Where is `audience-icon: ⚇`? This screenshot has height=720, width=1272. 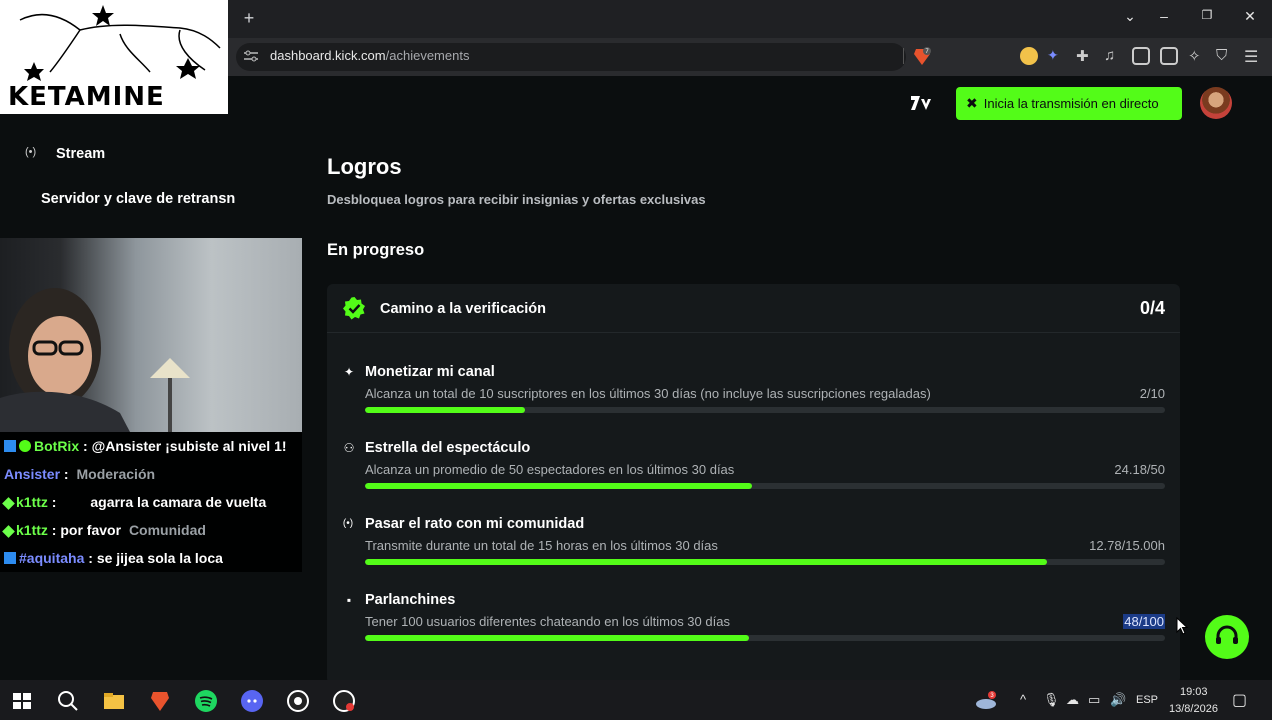
audience-icon: ⚇ is located at coordinates (349, 448).